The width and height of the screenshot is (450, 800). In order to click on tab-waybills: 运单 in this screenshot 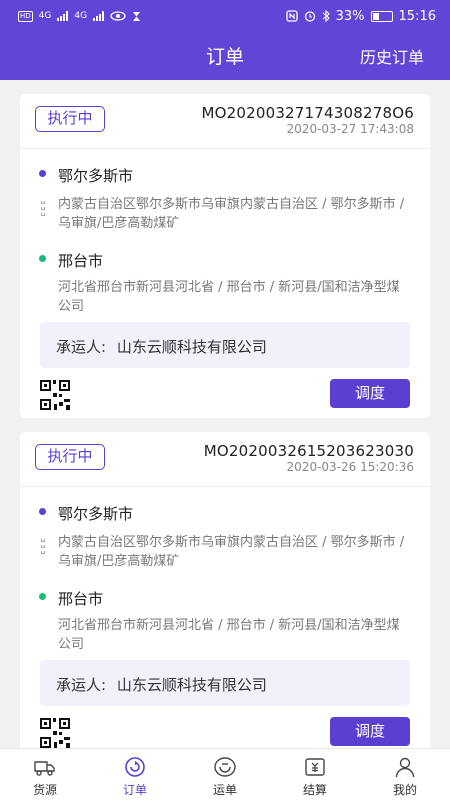, I will do `click(225, 774)`.